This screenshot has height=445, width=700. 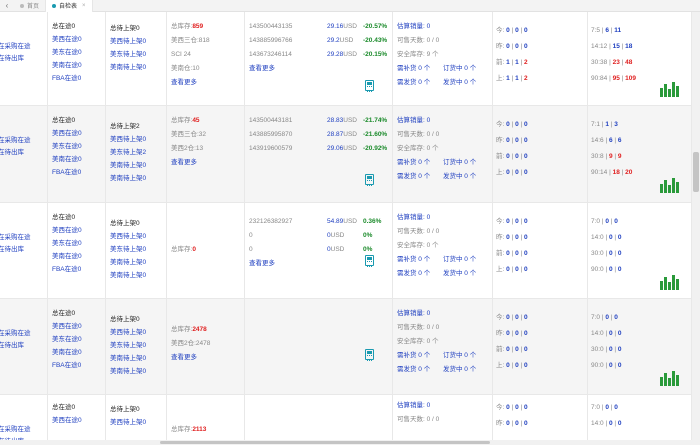 I want to click on vertical-scrollbar, so click(x=696, y=226).